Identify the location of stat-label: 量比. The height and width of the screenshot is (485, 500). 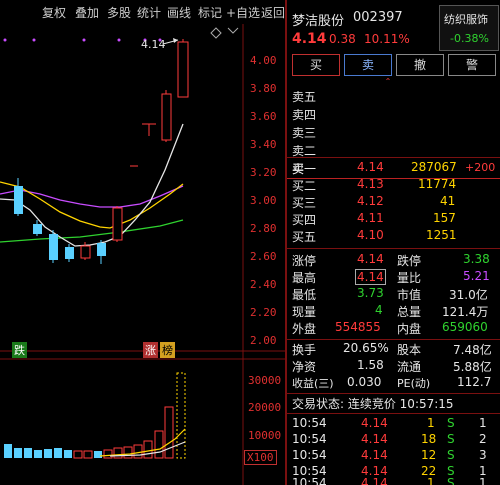
(409, 278).